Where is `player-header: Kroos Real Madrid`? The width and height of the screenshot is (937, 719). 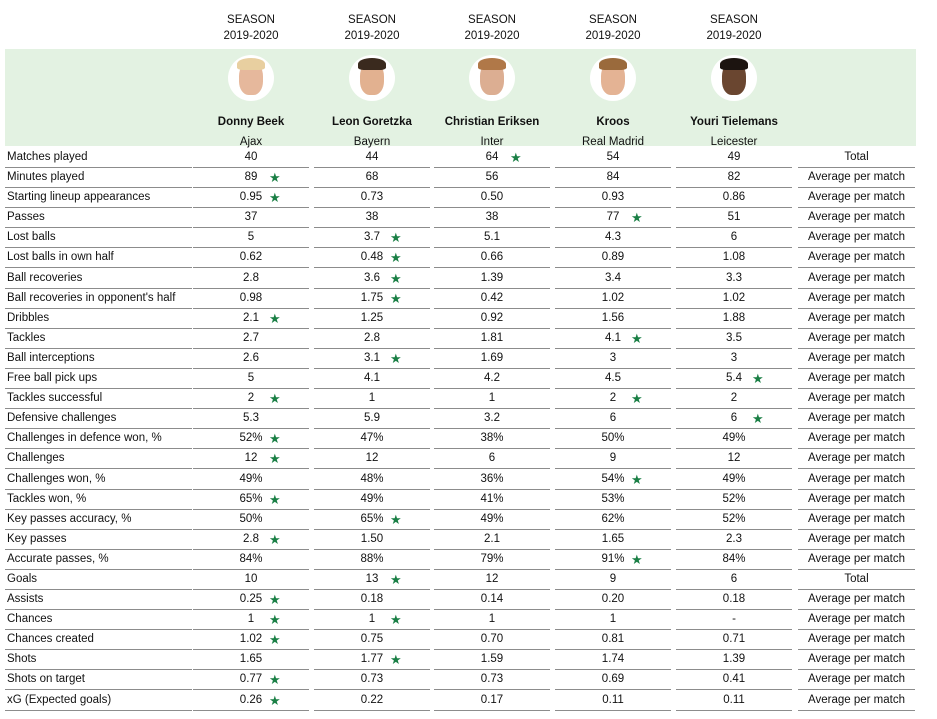 player-header: Kroos Real Madrid is located at coordinates (613, 99).